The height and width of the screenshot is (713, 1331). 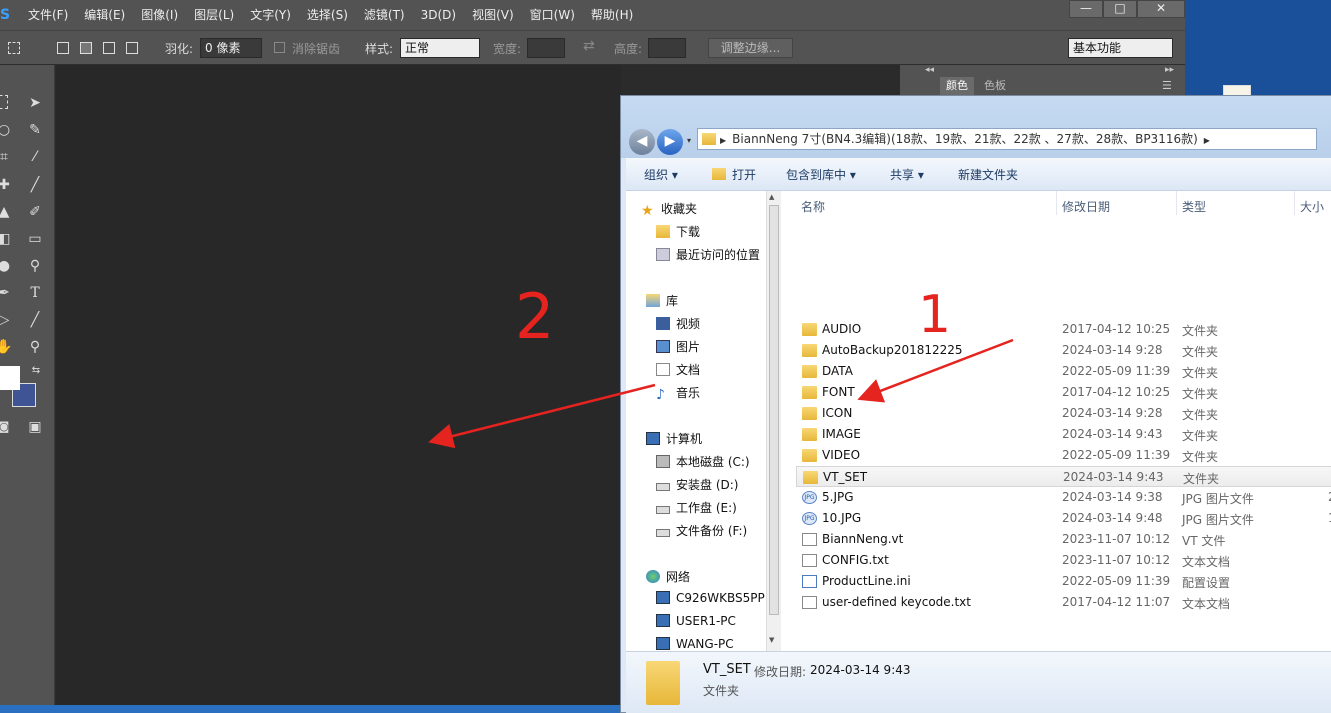 I want to click on annotation-number-one: 1, so click(x=934, y=315).